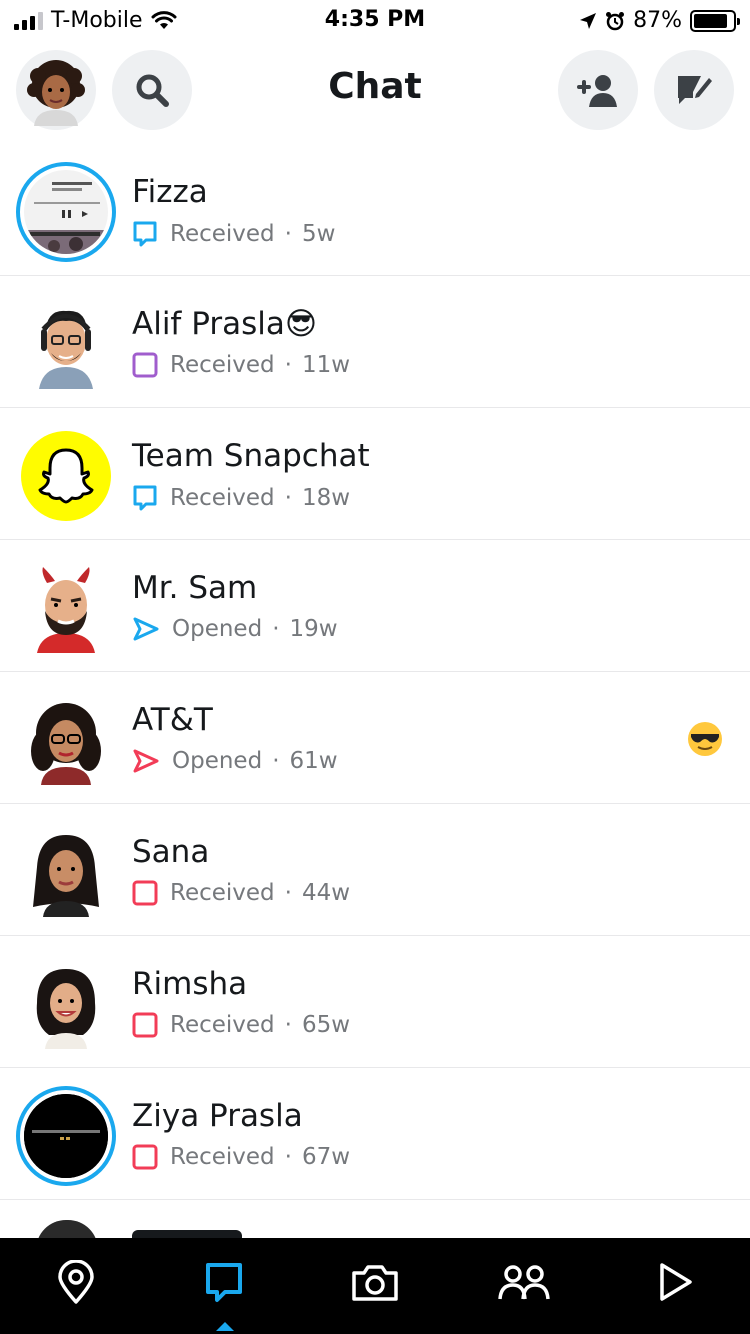 The image size is (750, 1334). Describe the element at coordinates (301, 324) in the screenshot. I see `name-emoji: 😎` at that location.